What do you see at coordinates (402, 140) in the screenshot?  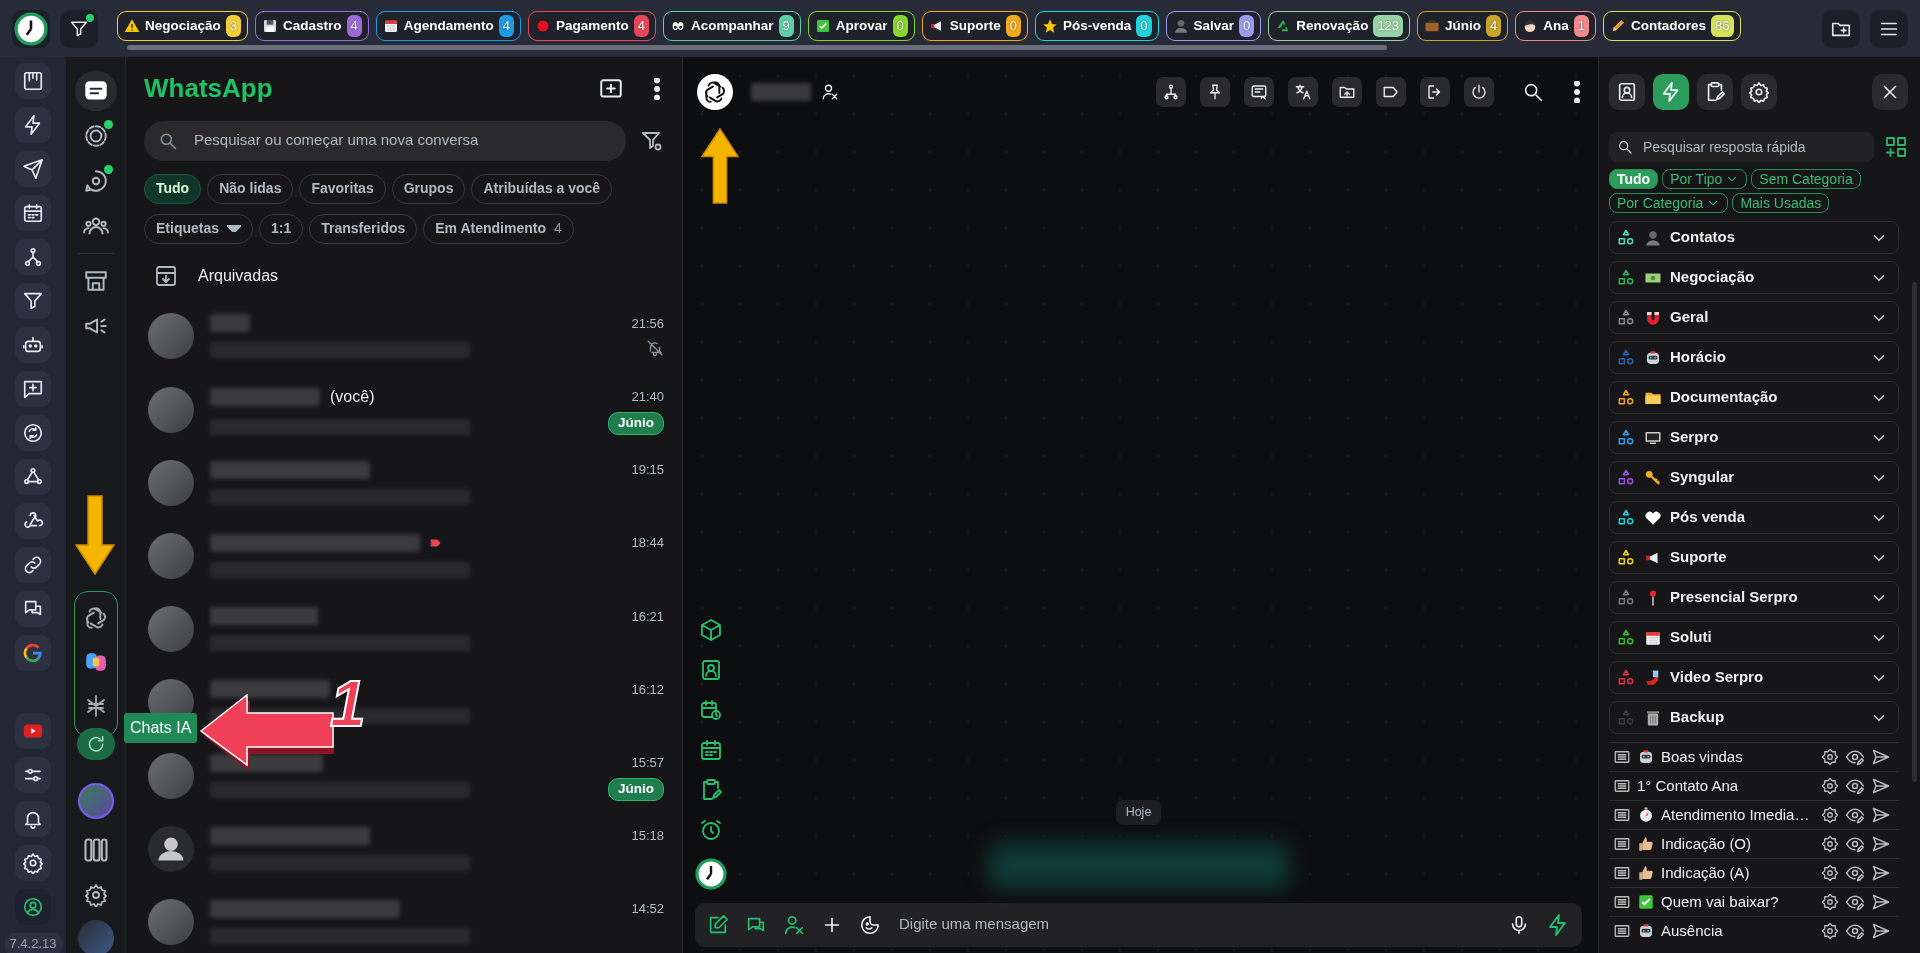 I see `search-input: Pesquisar ou começar uma nova conversa` at bounding box center [402, 140].